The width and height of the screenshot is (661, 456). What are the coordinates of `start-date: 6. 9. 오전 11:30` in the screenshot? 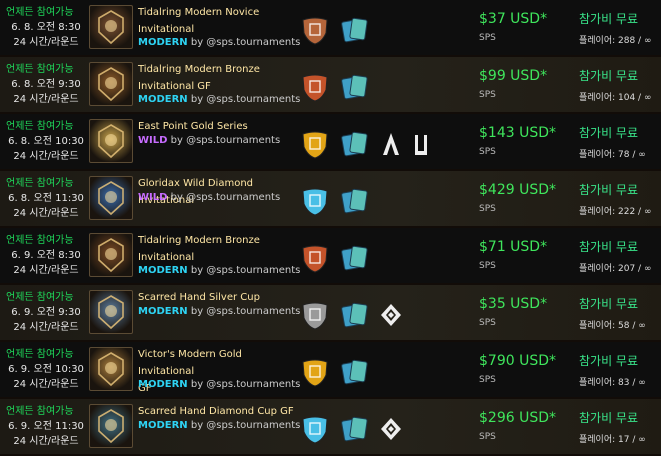 It's located at (46, 426).